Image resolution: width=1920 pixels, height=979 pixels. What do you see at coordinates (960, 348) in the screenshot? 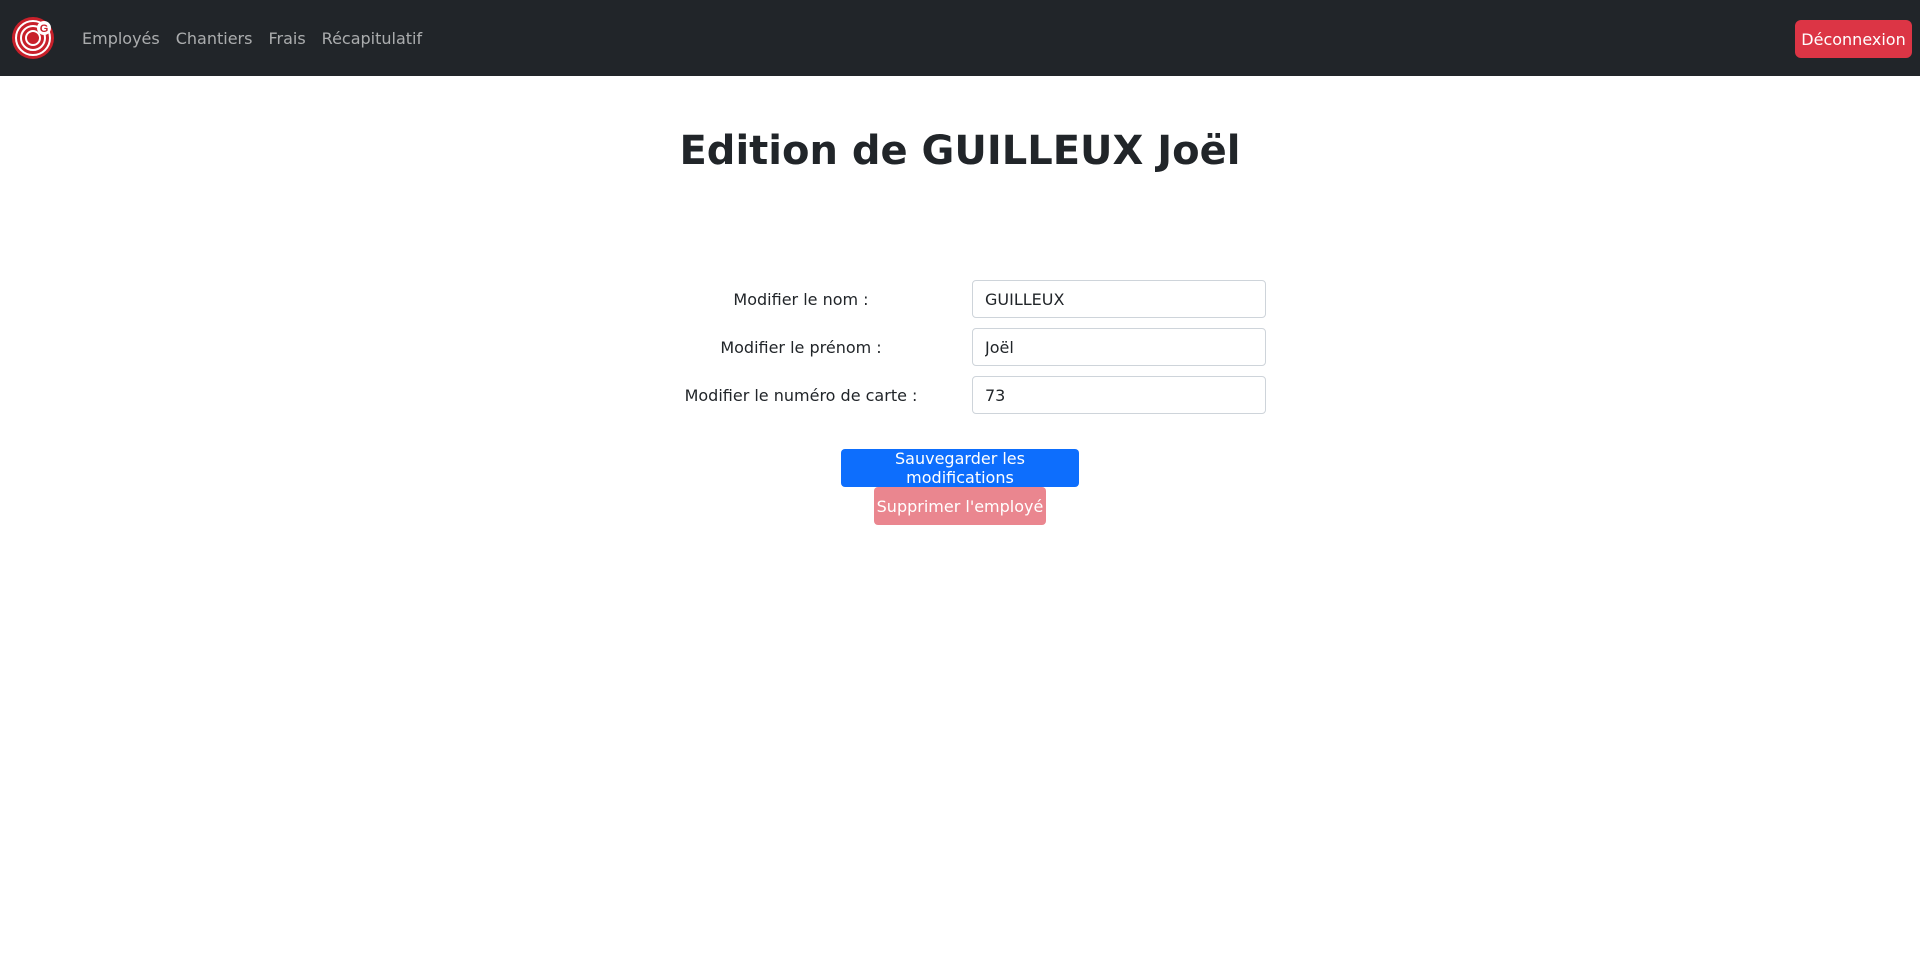
I see `form-row-prenom: Modifier le prénom :` at bounding box center [960, 348].